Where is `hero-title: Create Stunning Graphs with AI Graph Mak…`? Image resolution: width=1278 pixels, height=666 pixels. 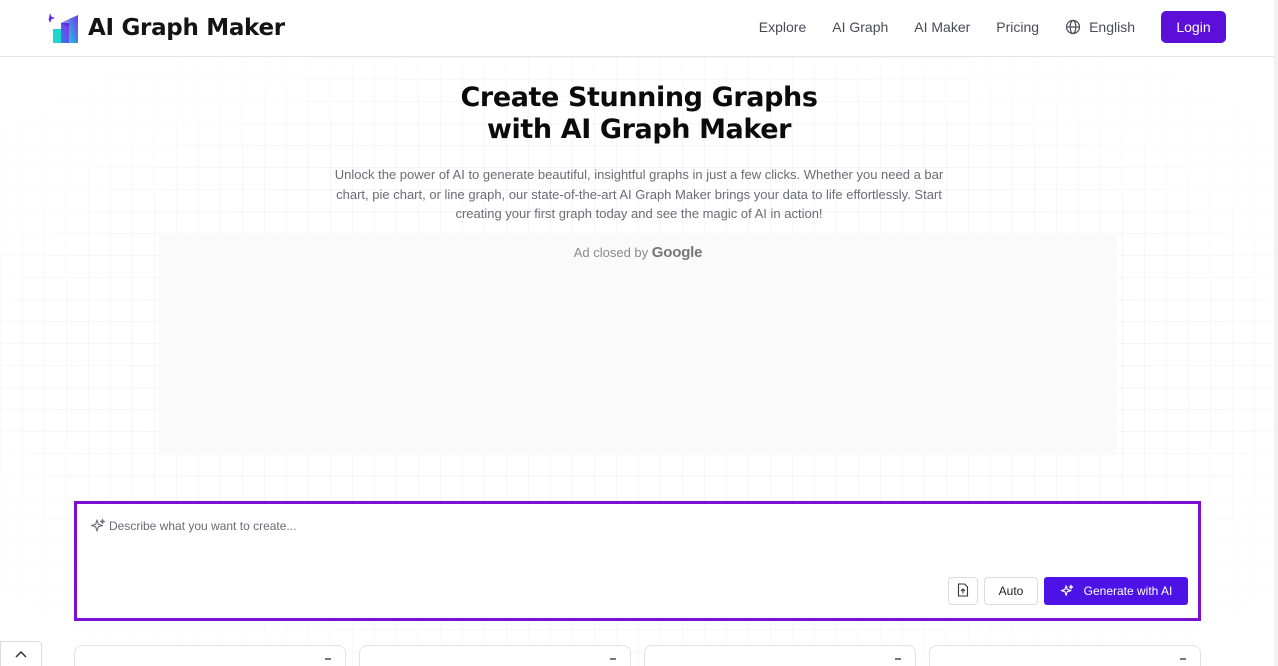 hero-title: Create Stunning Graphs with AI Graph Mak… is located at coordinates (639, 114).